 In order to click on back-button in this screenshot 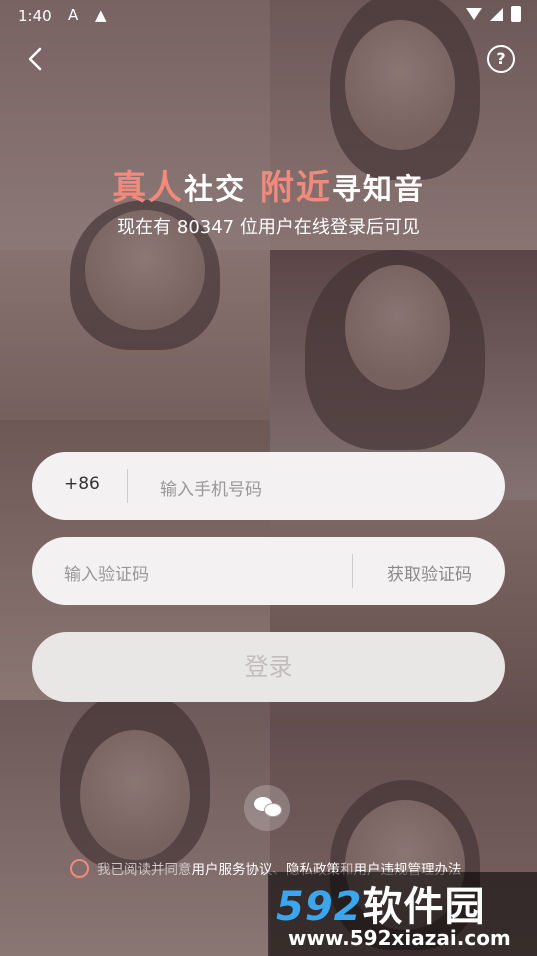, I will do `click(37, 59)`.